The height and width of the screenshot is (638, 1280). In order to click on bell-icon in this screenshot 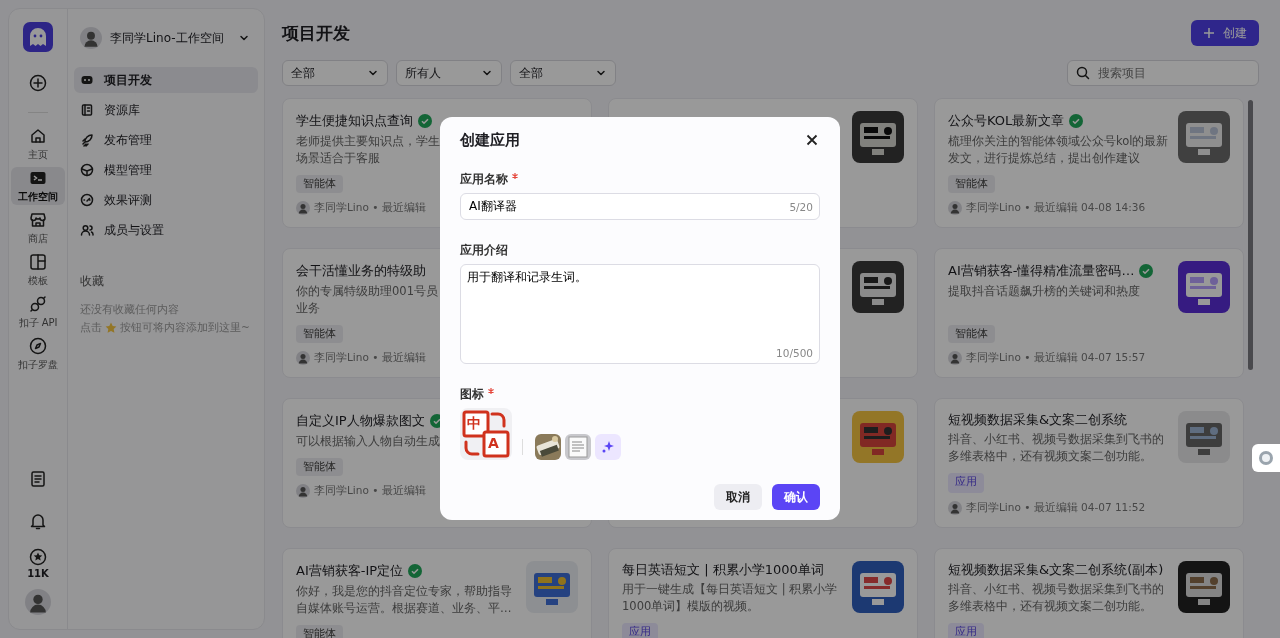, I will do `click(38, 521)`.